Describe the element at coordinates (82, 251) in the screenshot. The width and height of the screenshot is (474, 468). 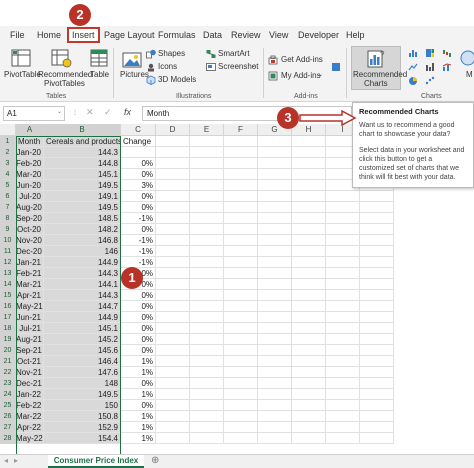
I see `cpi-value-cell: 146` at that location.